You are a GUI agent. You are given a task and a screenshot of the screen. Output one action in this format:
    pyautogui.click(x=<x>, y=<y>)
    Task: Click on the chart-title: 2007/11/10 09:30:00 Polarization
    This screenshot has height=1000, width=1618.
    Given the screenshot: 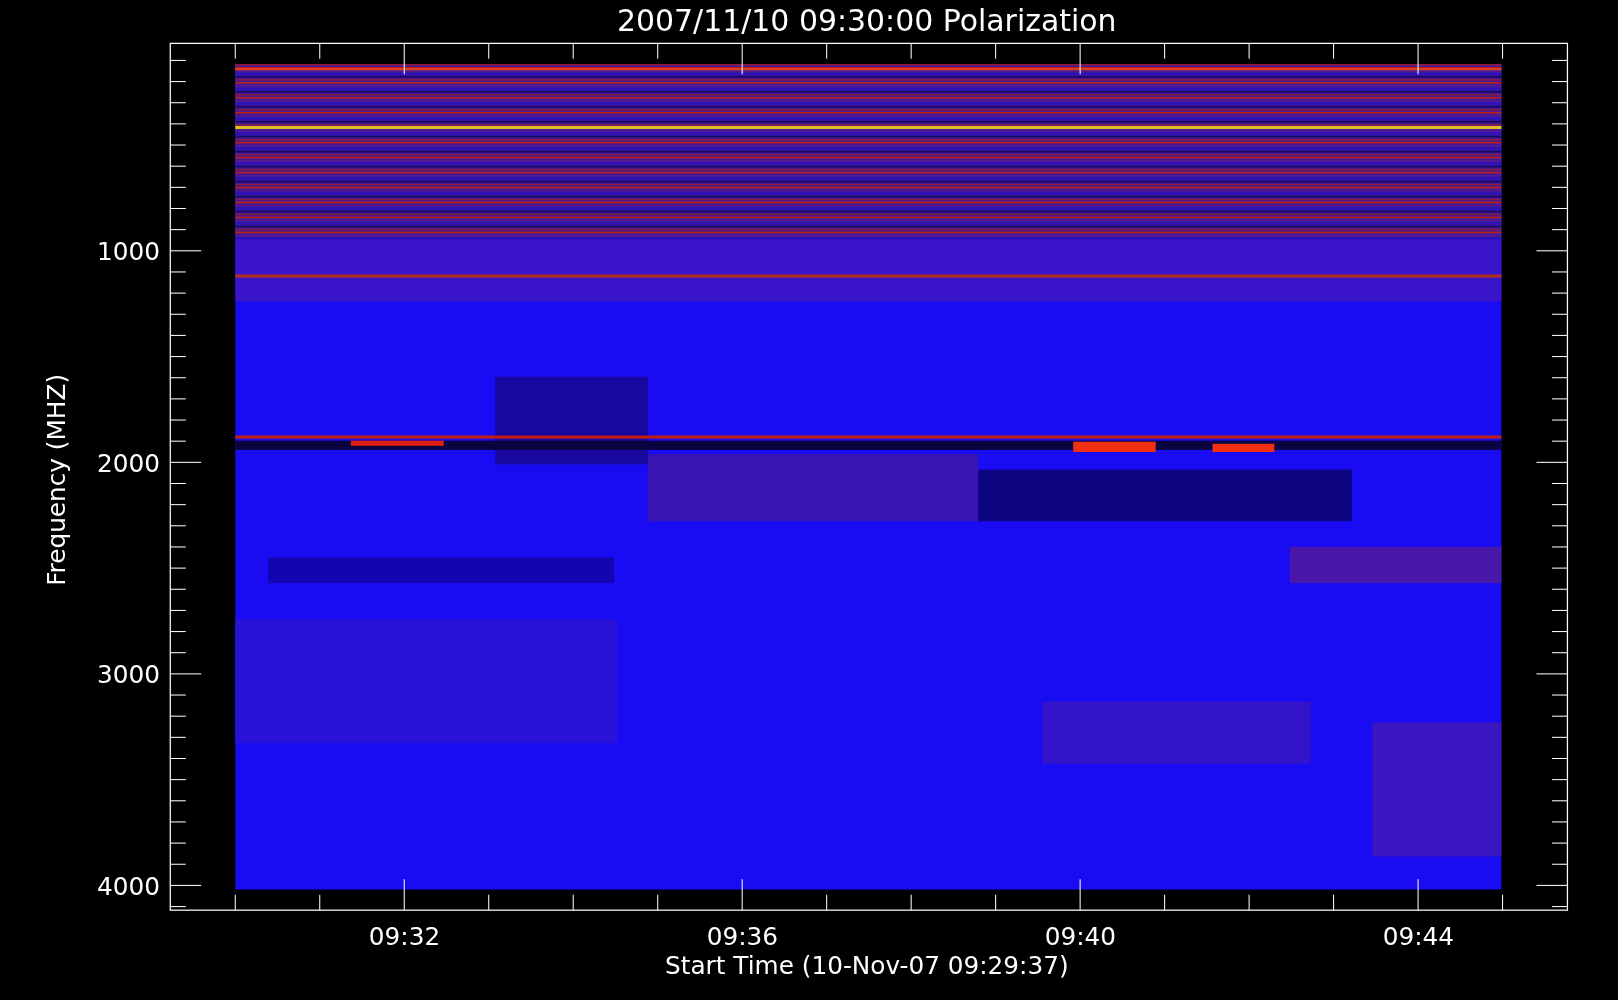 What is the action you would take?
    pyautogui.click(x=867, y=20)
    